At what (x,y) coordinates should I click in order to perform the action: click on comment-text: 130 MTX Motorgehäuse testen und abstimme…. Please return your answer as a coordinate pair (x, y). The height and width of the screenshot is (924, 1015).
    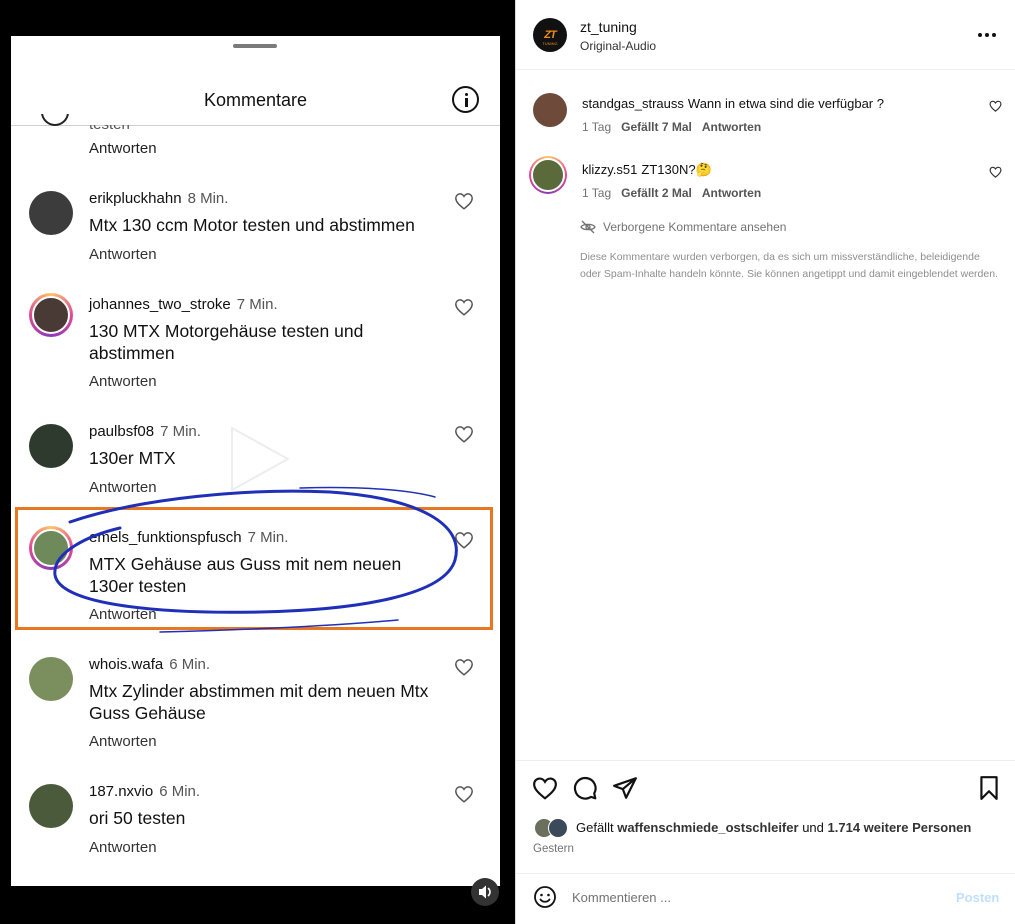
    Looking at the image, I should click on (226, 342).